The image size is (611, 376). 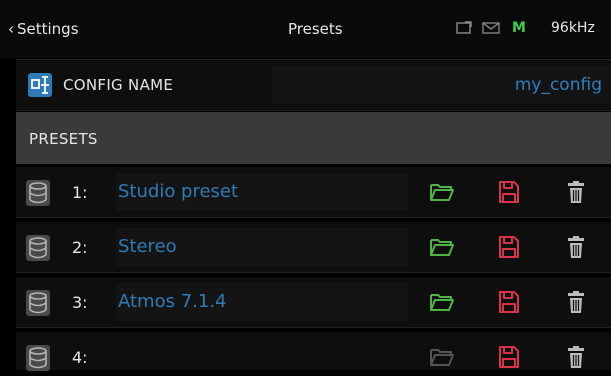 I want to click on back-button: ‹ Settings, so click(x=43, y=29).